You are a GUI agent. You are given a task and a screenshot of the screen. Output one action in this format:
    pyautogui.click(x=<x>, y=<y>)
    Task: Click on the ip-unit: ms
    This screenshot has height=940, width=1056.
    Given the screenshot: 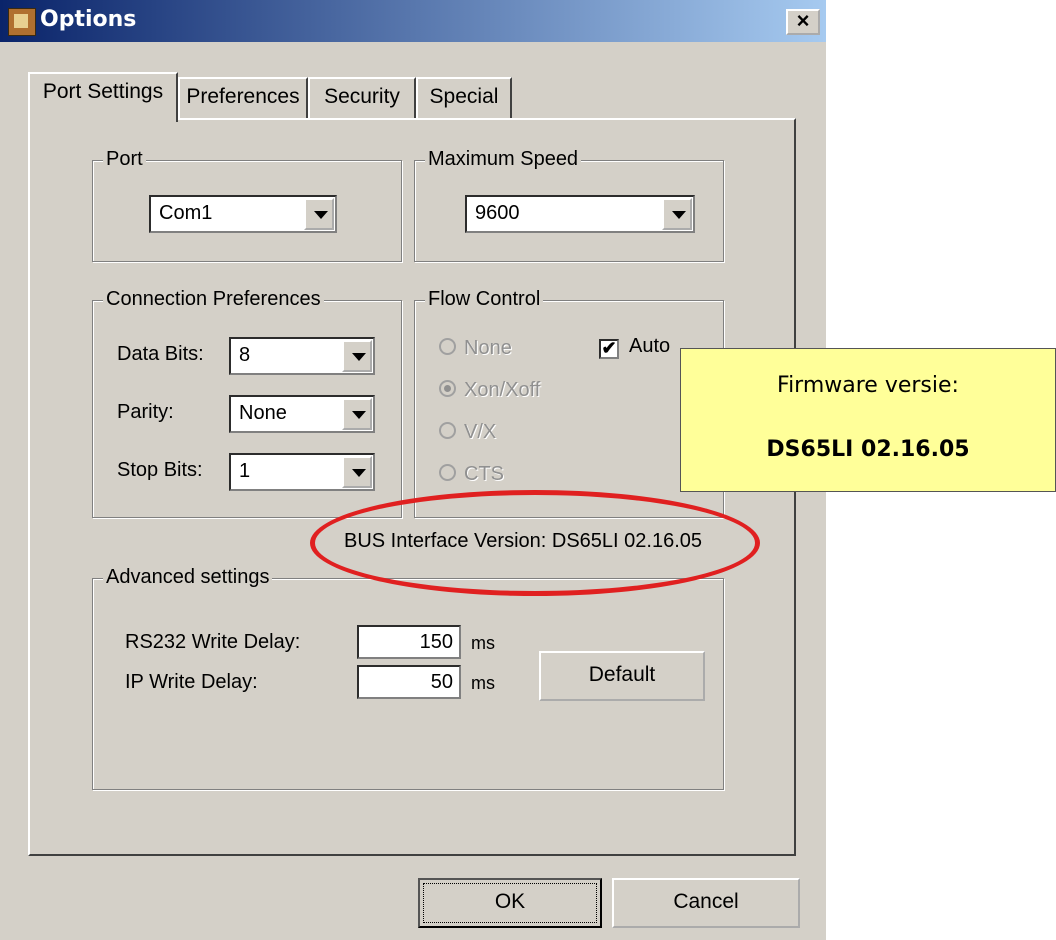 What is the action you would take?
    pyautogui.click(x=483, y=683)
    